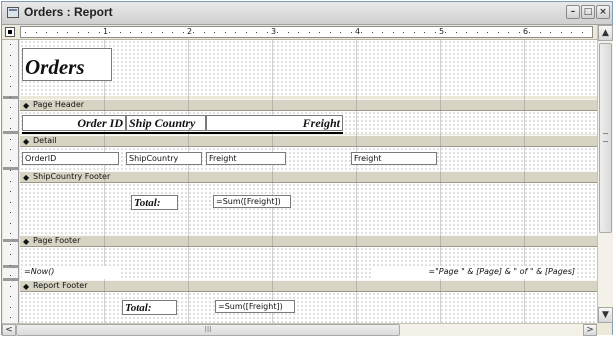  Describe the element at coordinates (474, 272) in the screenshot. I see `page-number-textbox: ="Page " & [Page] & " of " & [Pages]` at that location.